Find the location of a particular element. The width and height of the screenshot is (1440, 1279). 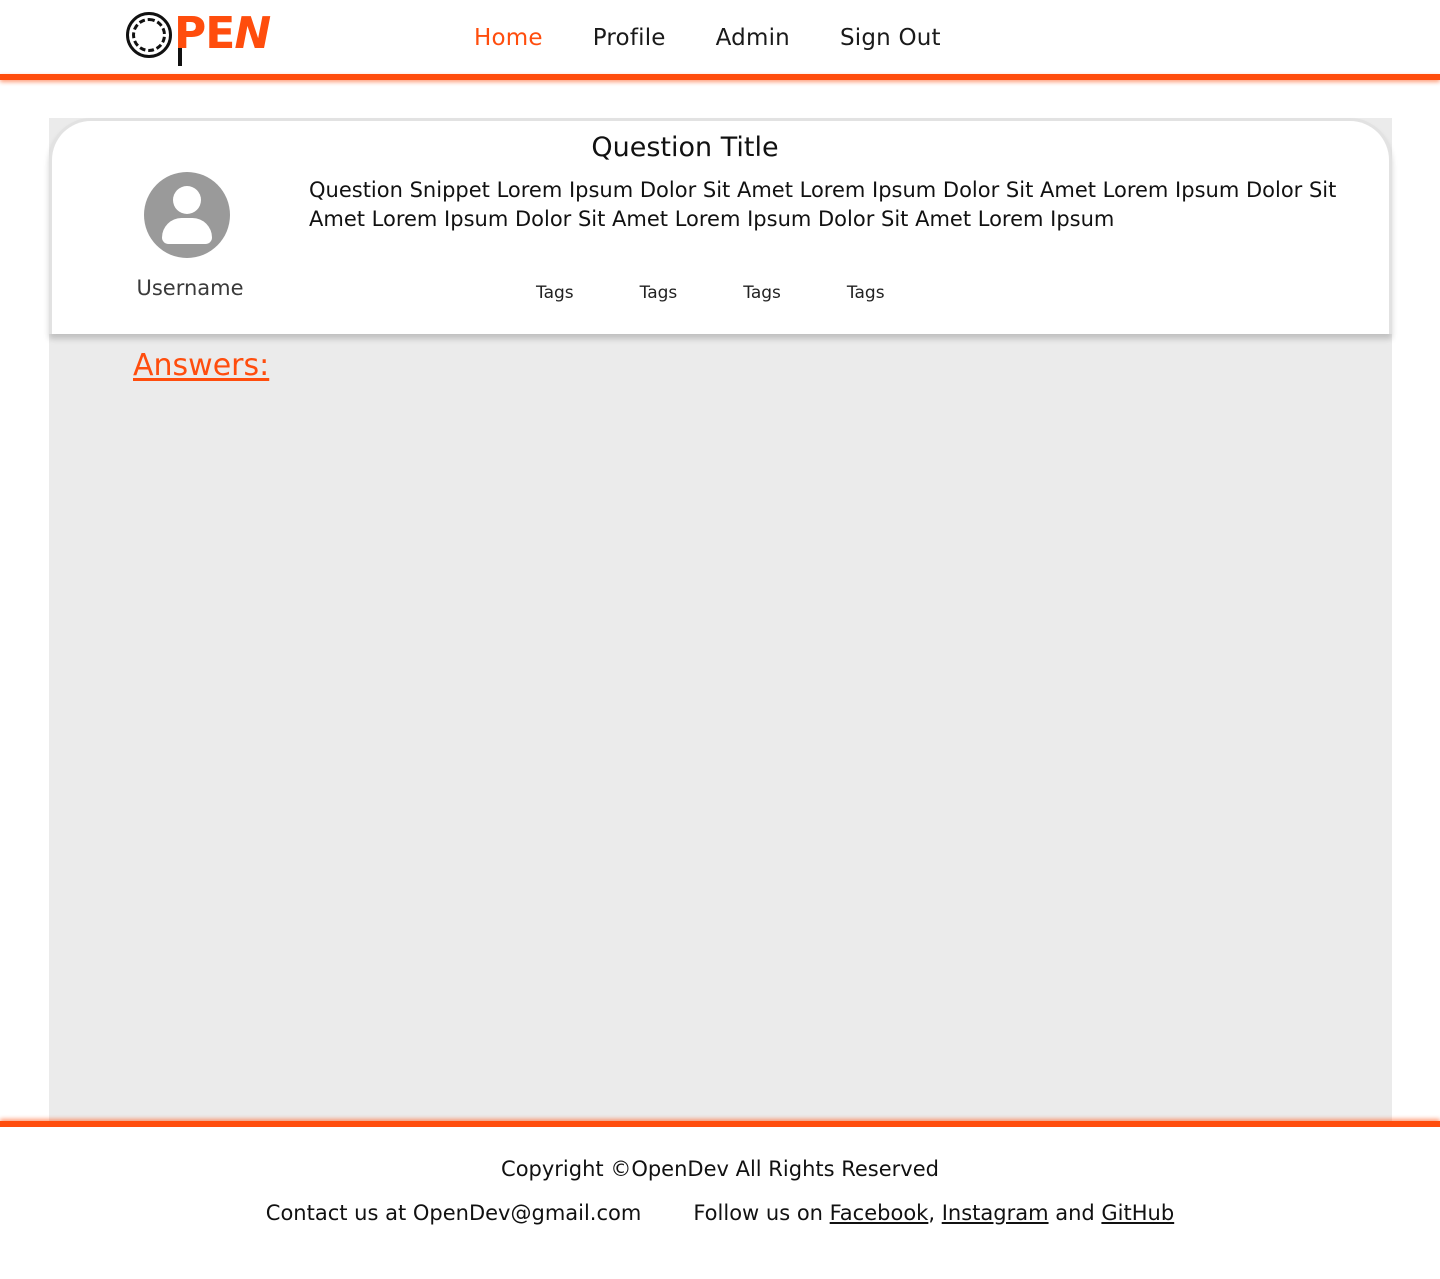

header: PEN Home Profile Admin Sign Out is located at coordinates (720, 38).